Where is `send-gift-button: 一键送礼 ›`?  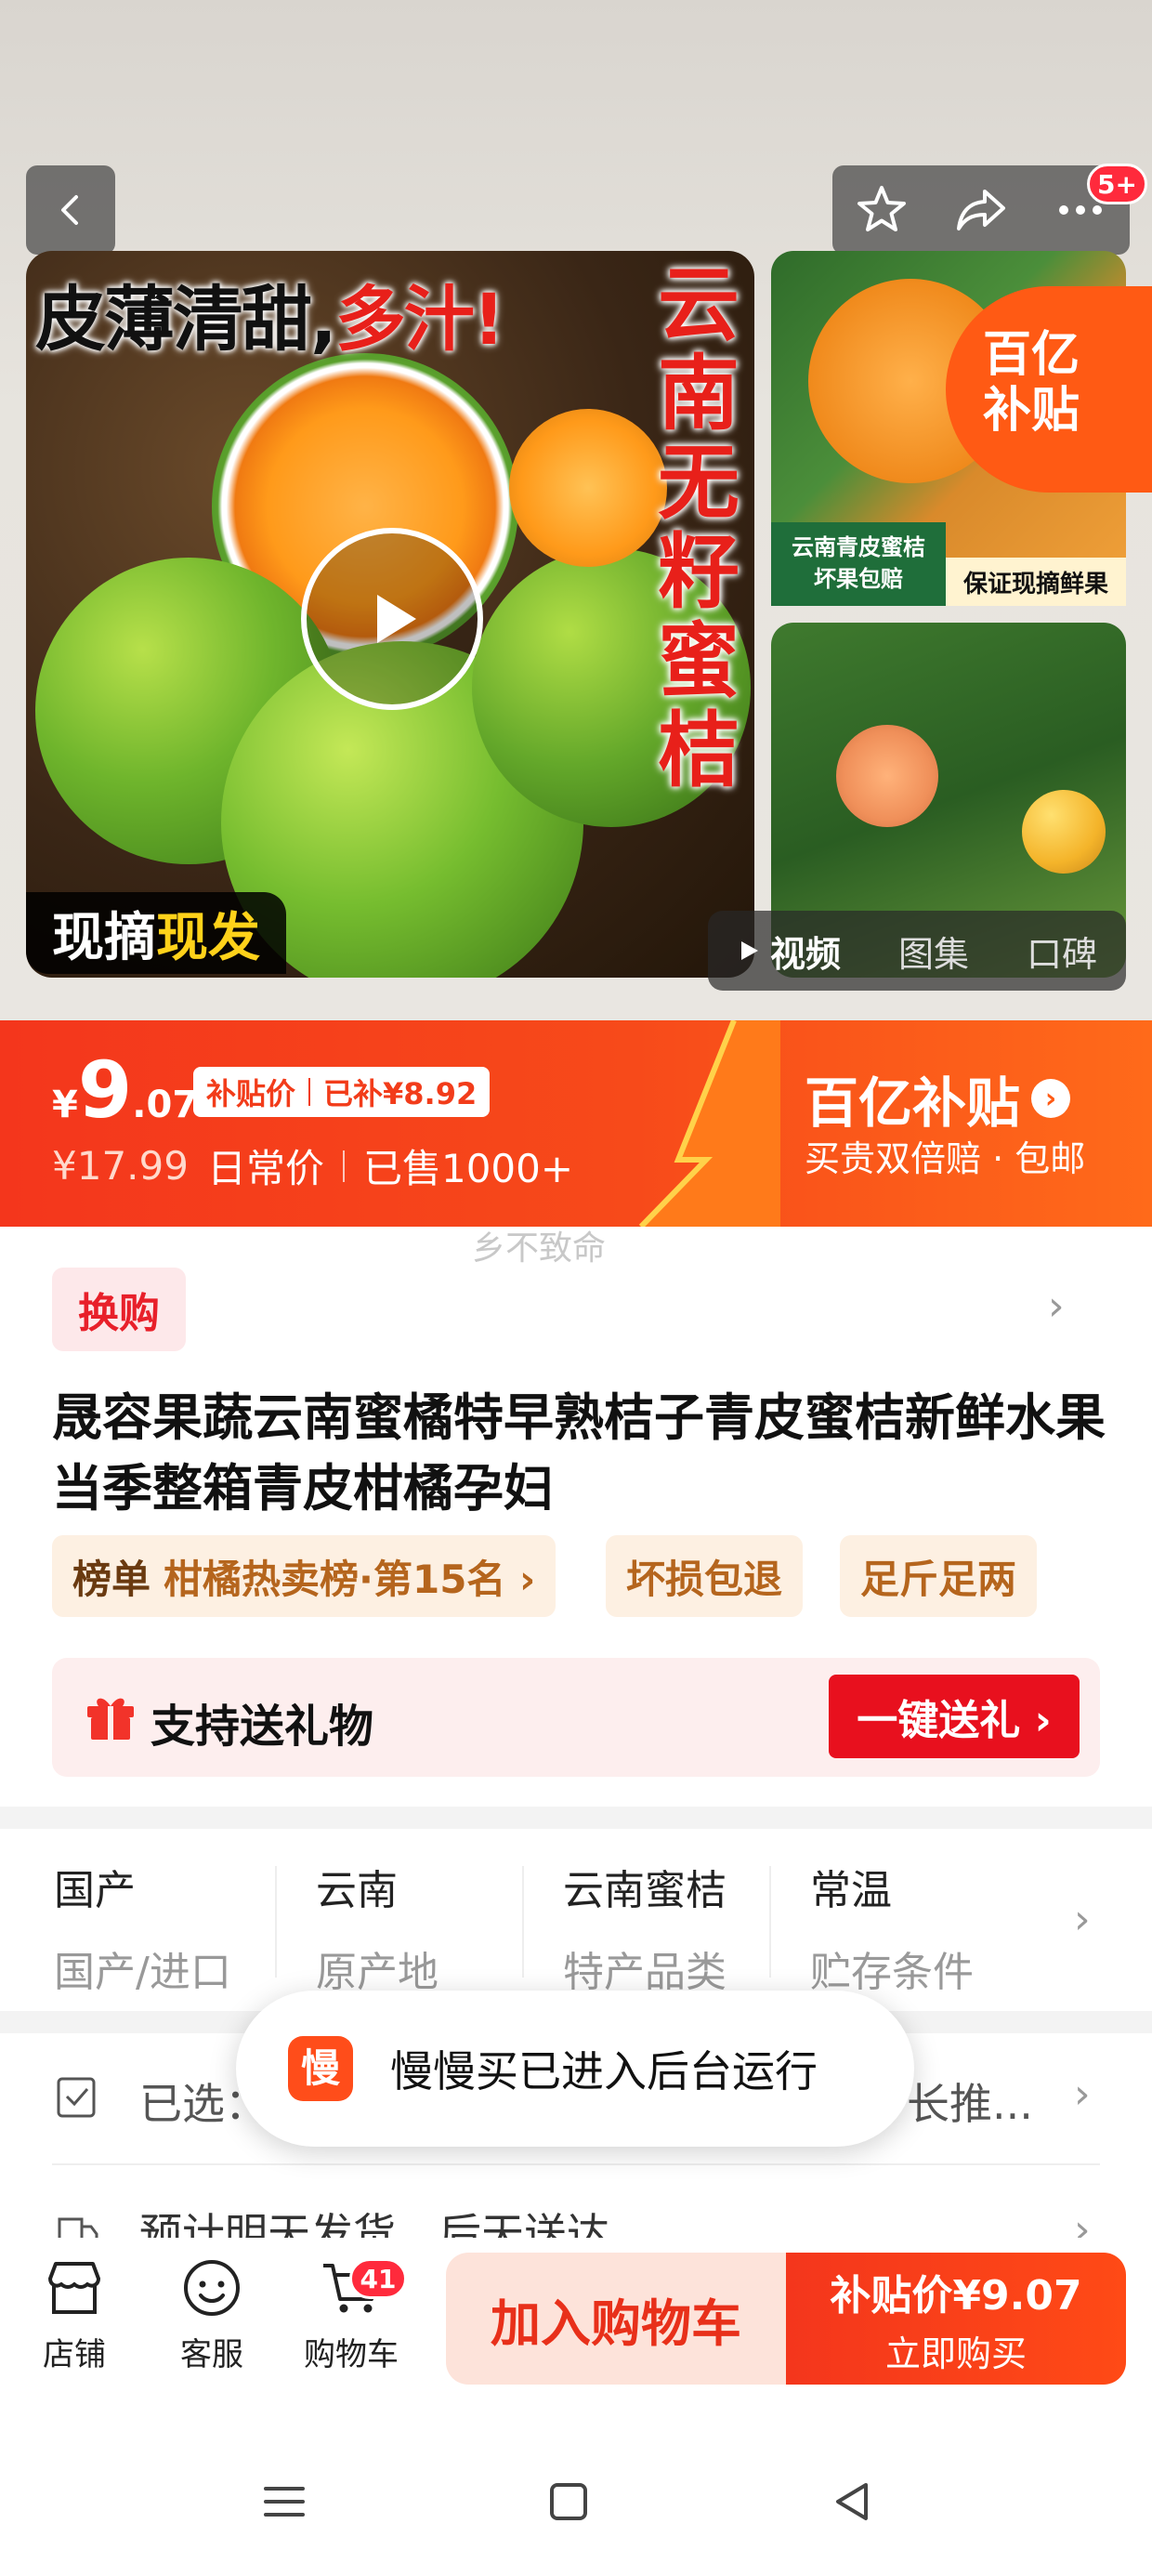 send-gift-button: 一键送礼 › is located at coordinates (954, 1716).